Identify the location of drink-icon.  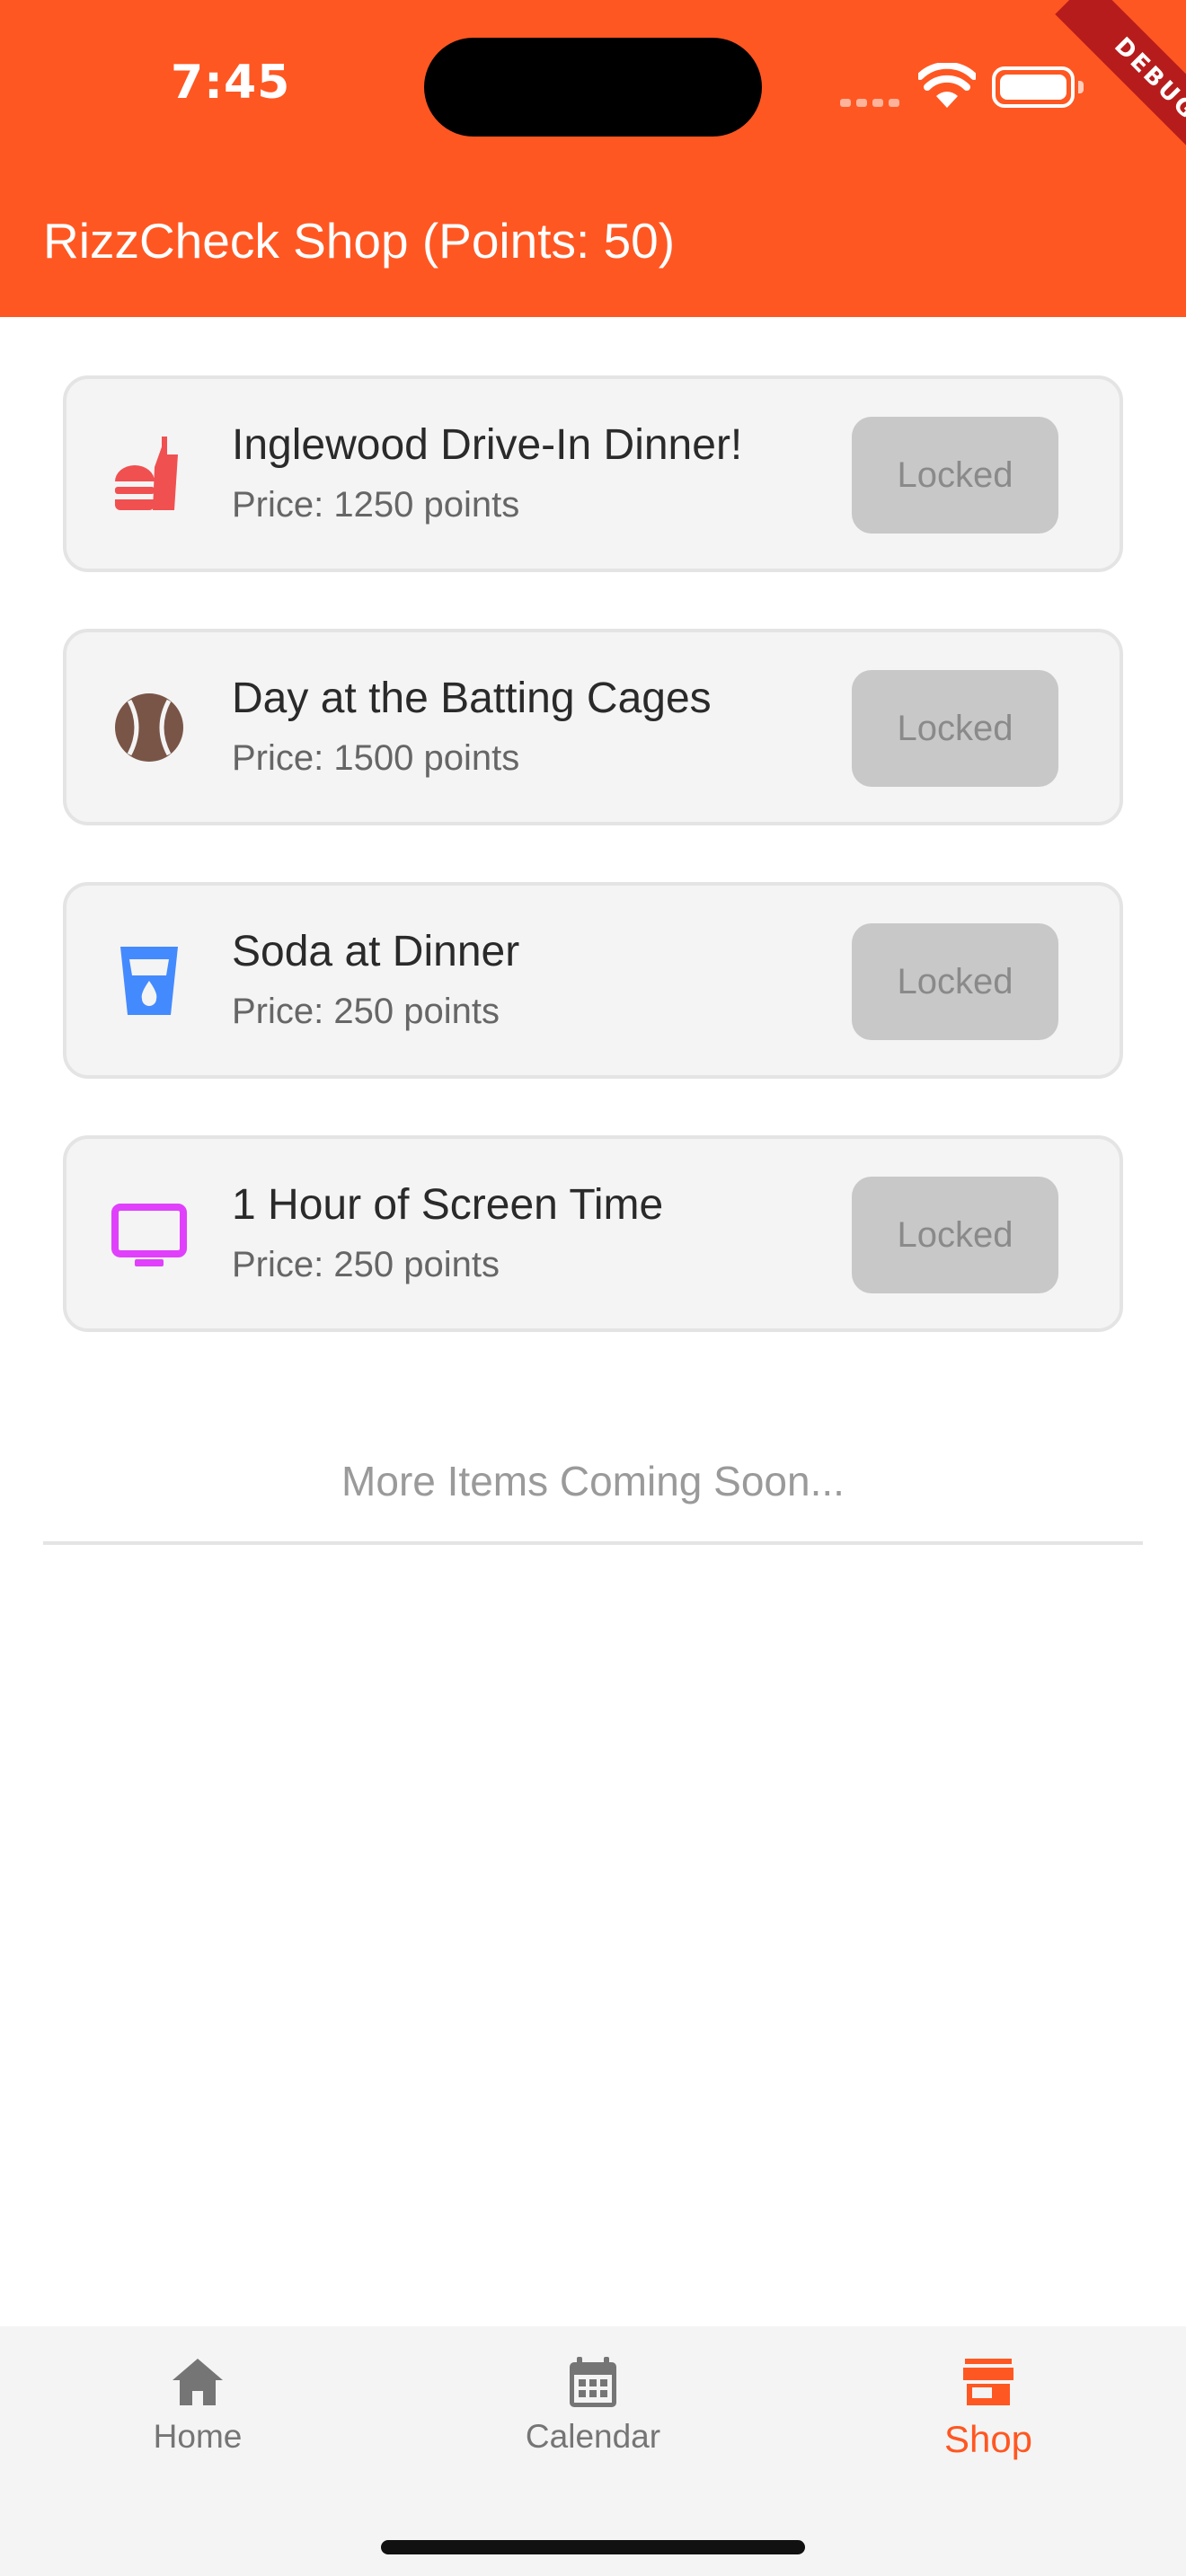
(149, 981).